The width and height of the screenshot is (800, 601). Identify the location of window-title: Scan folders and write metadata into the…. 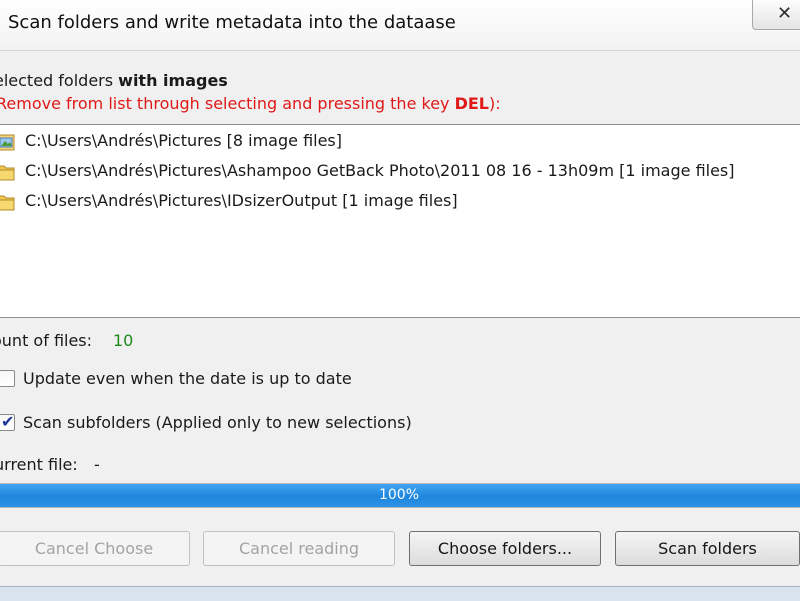
(232, 22).